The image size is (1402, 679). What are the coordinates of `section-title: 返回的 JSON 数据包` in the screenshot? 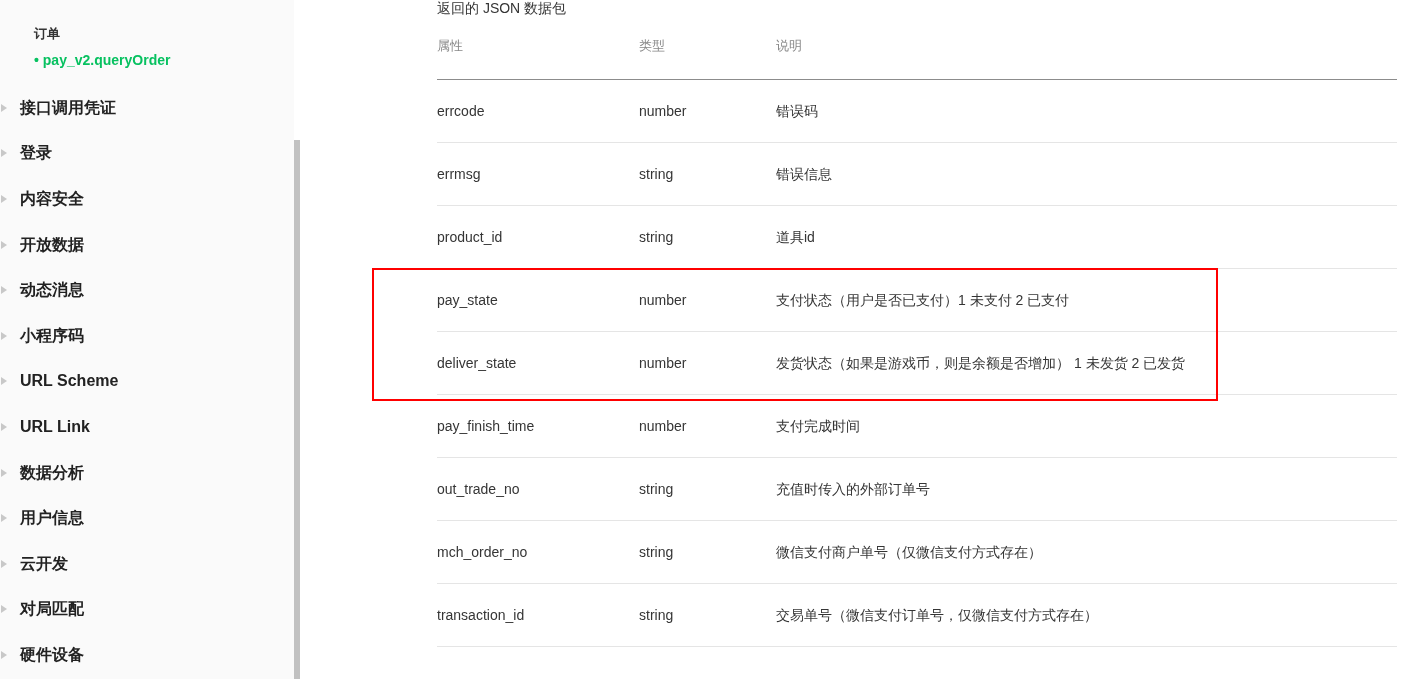 It's located at (502, 8).